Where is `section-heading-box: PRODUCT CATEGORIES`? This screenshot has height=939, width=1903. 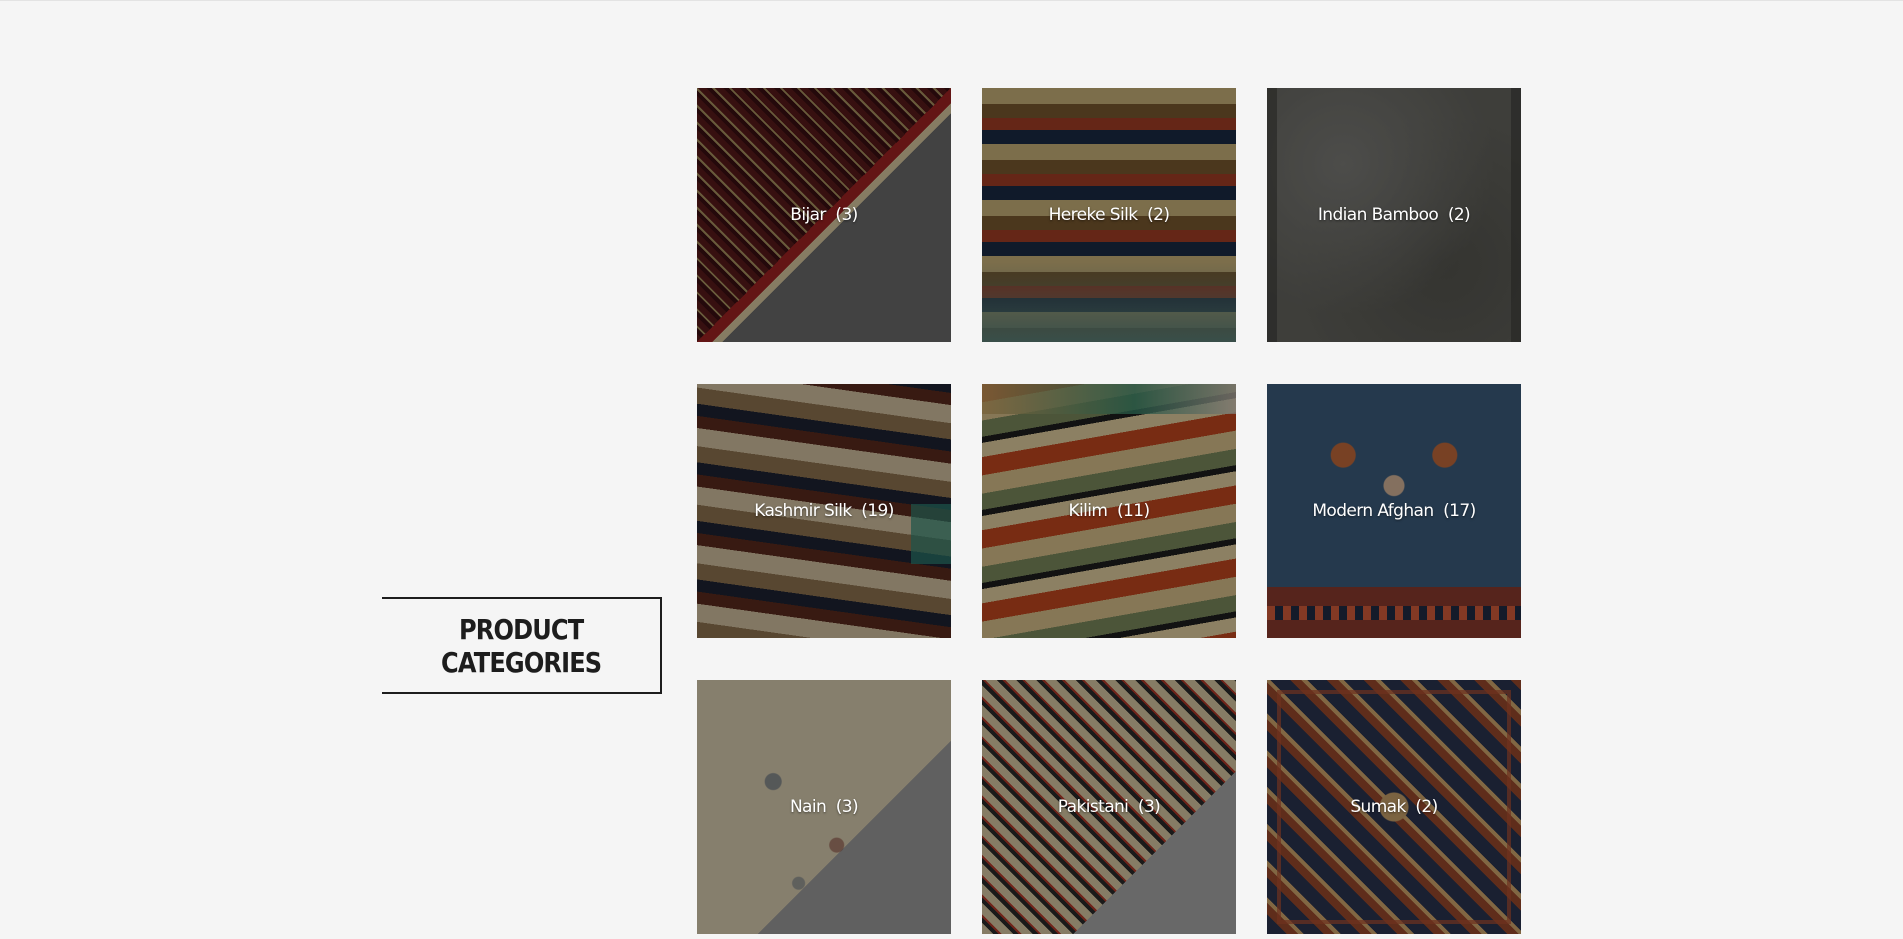 section-heading-box: PRODUCT CATEGORIES is located at coordinates (522, 645).